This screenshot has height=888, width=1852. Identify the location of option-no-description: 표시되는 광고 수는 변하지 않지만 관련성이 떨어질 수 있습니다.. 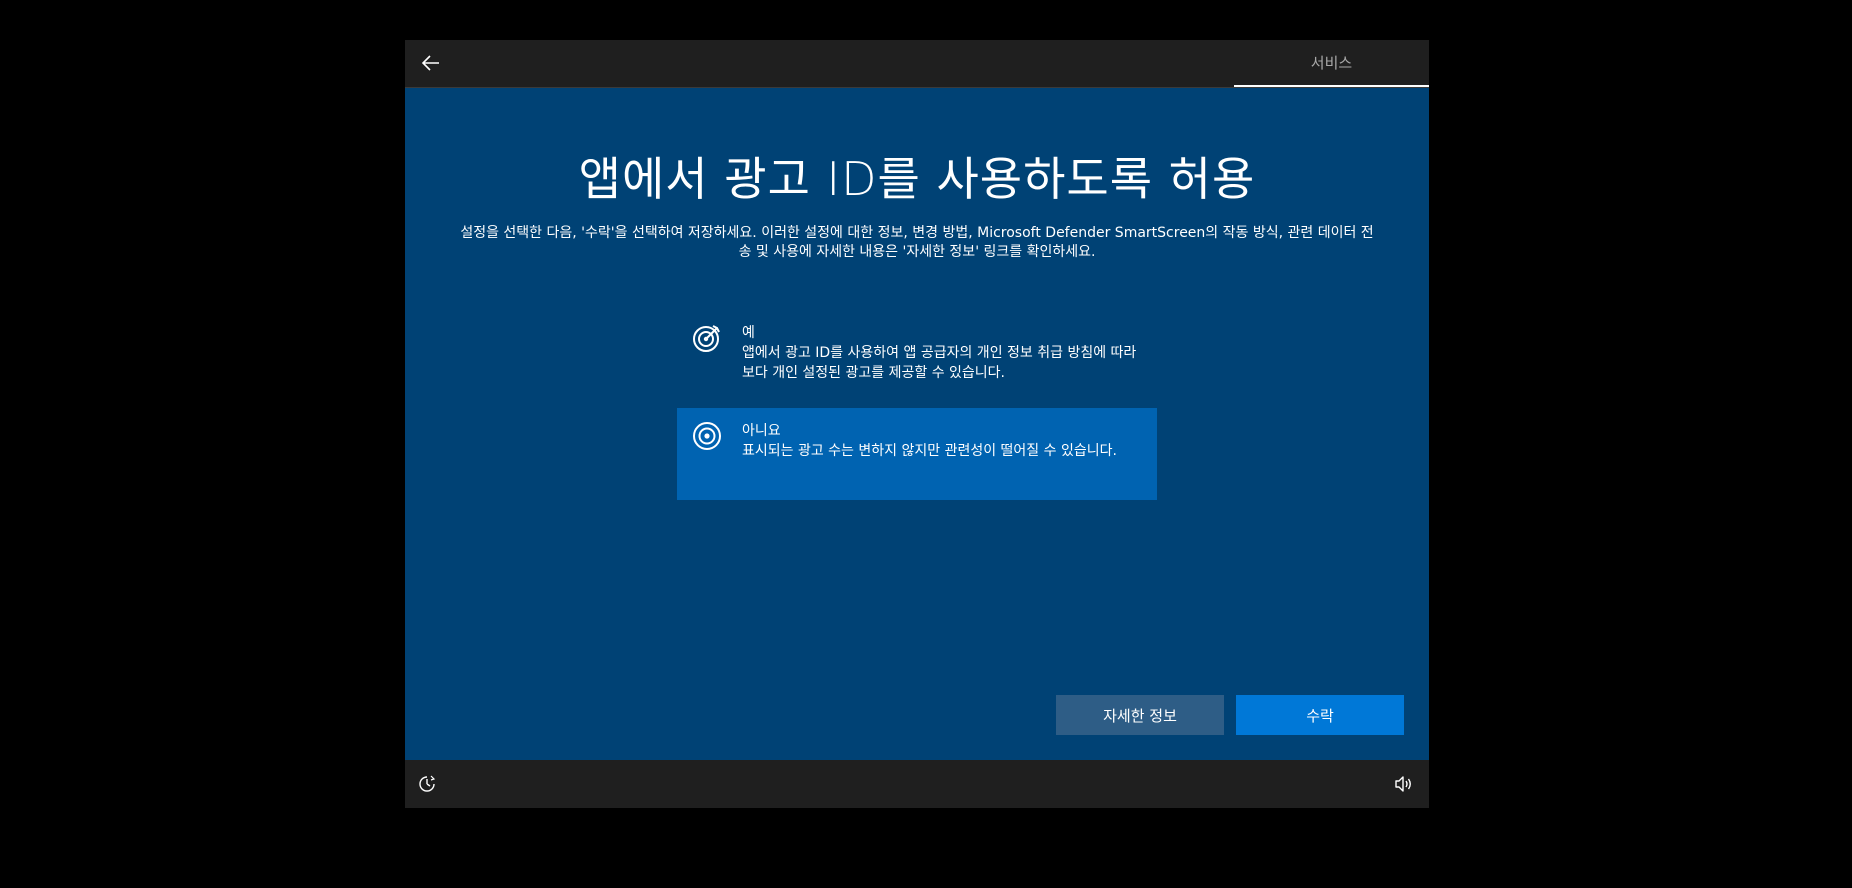
(929, 451).